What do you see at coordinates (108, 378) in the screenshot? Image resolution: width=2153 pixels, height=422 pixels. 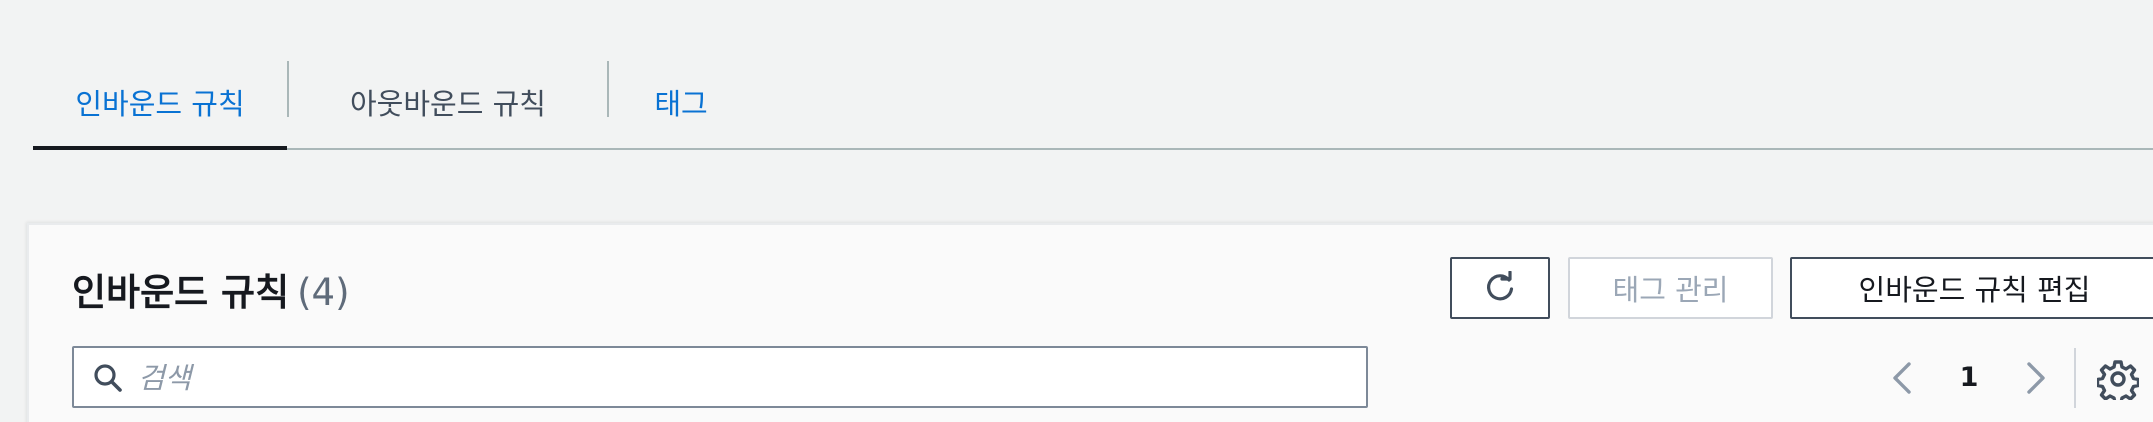 I see `search-icon` at bounding box center [108, 378].